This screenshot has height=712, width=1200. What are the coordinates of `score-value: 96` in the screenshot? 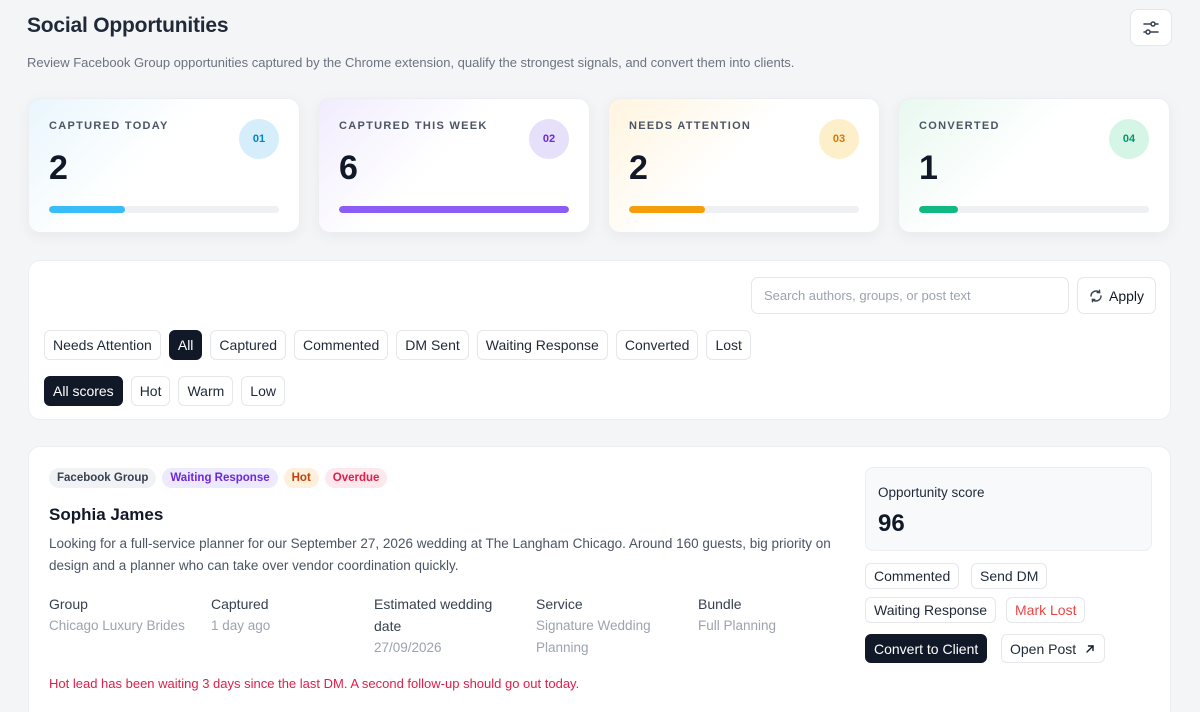 It's located at (891, 523).